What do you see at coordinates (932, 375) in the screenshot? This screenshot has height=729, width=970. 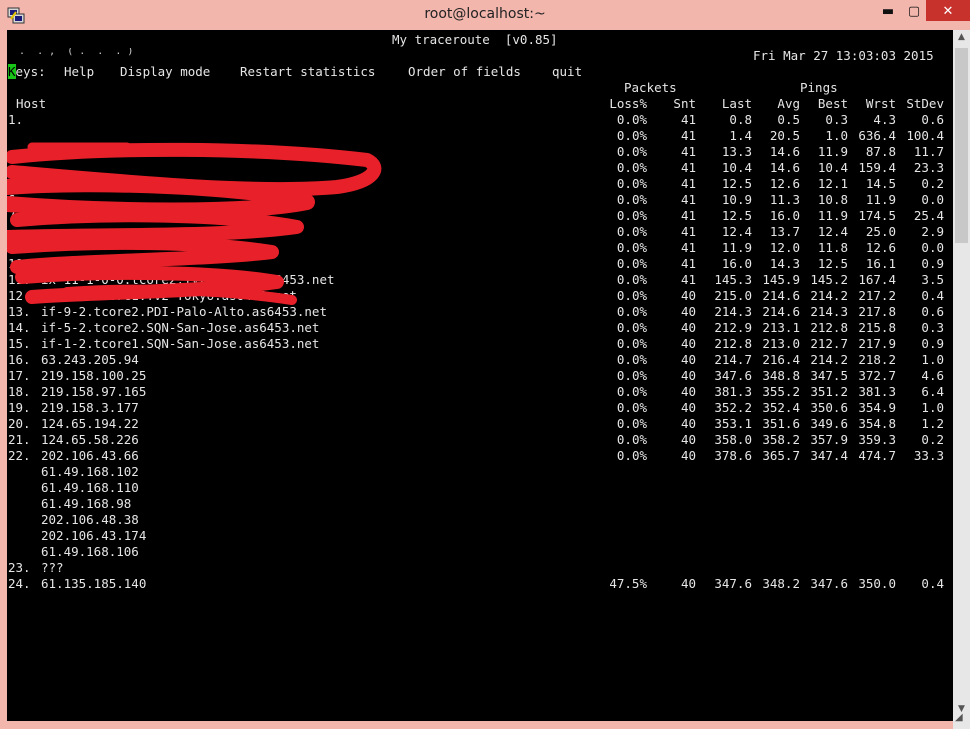 I see `hop-stdev: 4.6` at bounding box center [932, 375].